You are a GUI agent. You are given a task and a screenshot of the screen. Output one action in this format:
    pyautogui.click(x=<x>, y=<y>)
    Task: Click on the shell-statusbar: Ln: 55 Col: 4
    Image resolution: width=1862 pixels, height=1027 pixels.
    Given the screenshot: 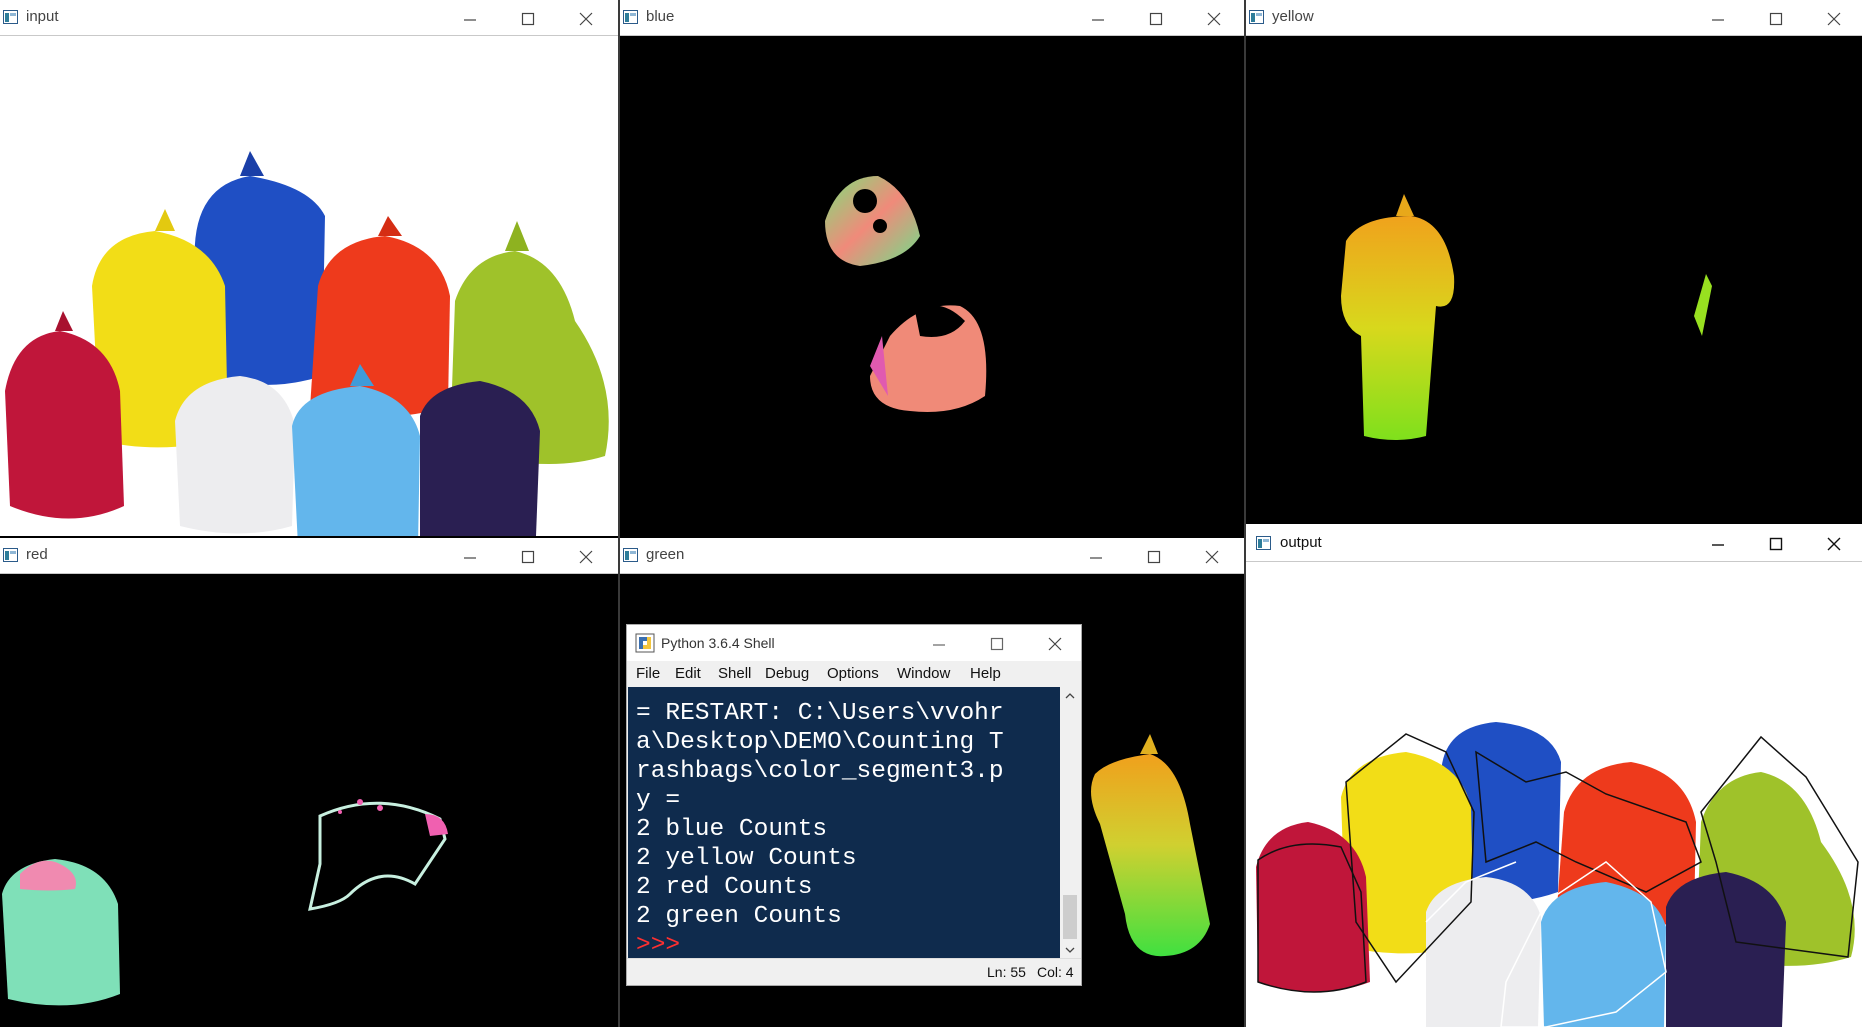 What is the action you would take?
    pyautogui.click(x=854, y=971)
    